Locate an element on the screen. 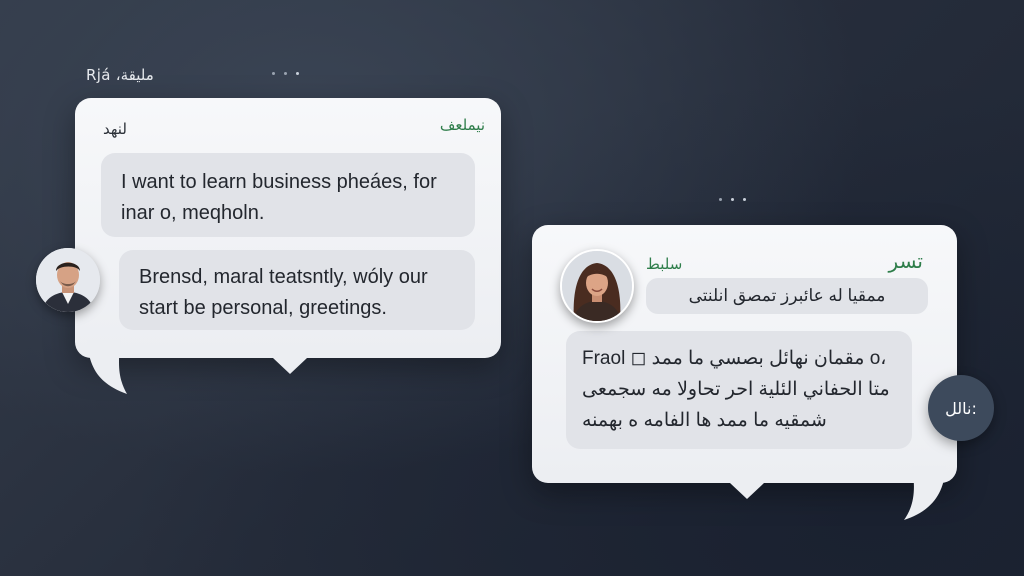 This screenshot has width=1024, height=576. message-chip: ممقيا له عائبرز تمصق انلنتى is located at coordinates (787, 296).